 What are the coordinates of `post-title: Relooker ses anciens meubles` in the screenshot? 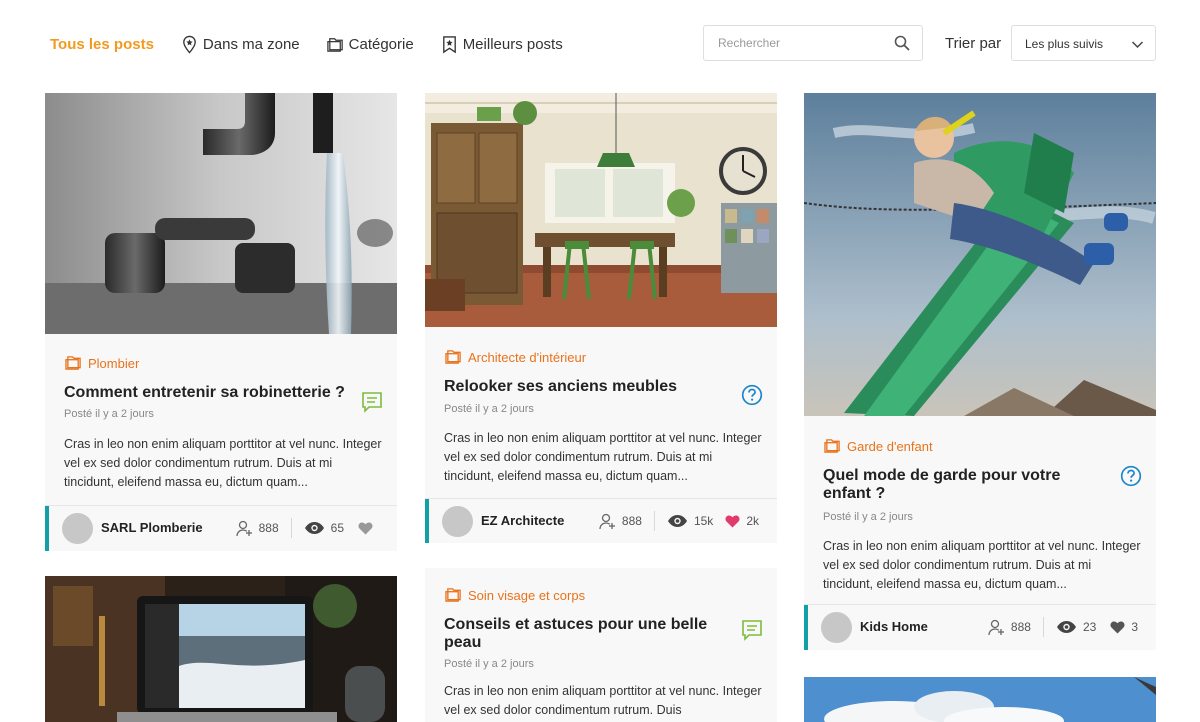 It's located at (585, 387).